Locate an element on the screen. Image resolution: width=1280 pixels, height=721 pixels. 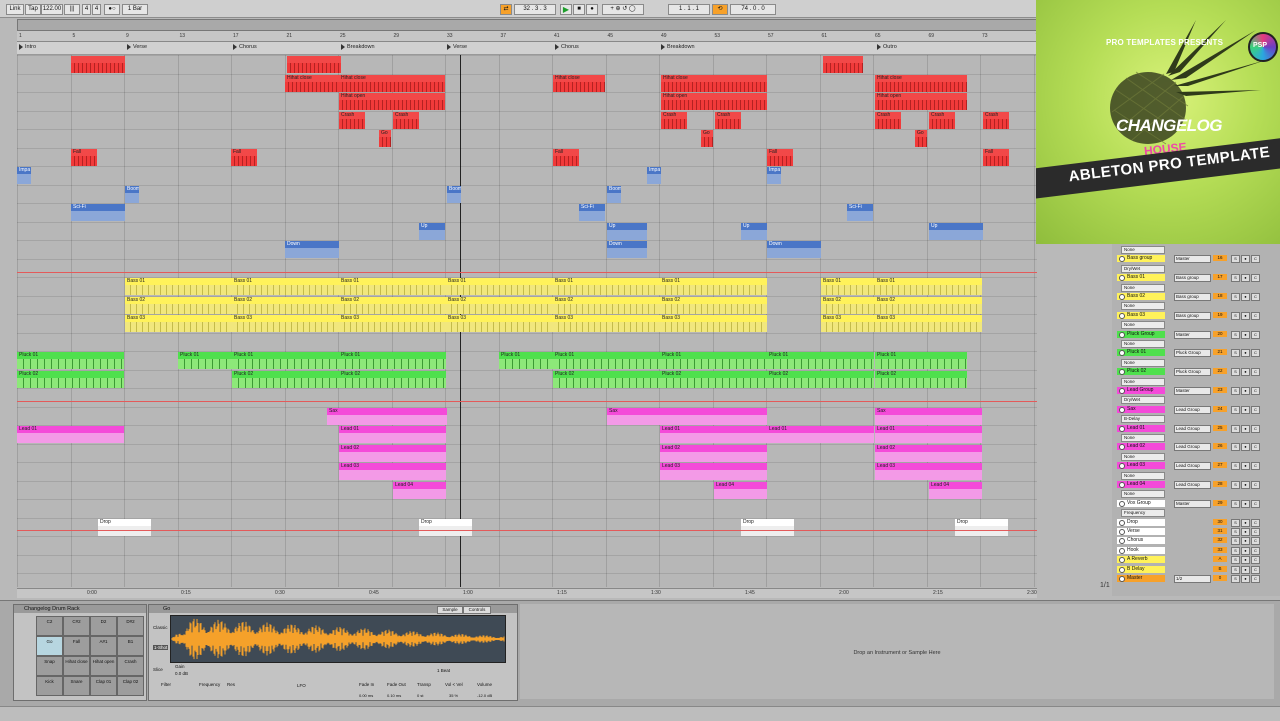
track-activator: A is located at coordinates (1220, 559).